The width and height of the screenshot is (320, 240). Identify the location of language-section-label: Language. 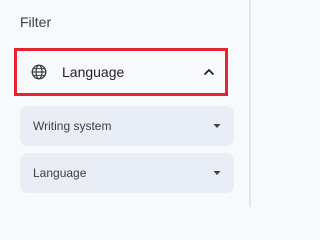
(93, 72).